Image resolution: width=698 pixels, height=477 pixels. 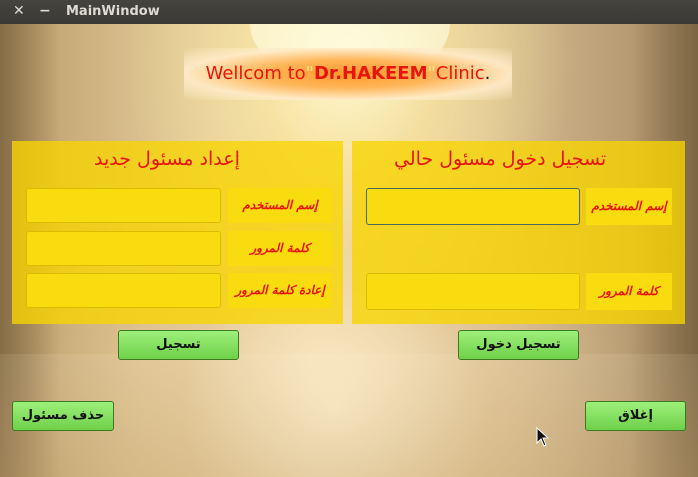 What do you see at coordinates (178, 345) in the screenshot?
I see `register-button: تسجيل` at bounding box center [178, 345].